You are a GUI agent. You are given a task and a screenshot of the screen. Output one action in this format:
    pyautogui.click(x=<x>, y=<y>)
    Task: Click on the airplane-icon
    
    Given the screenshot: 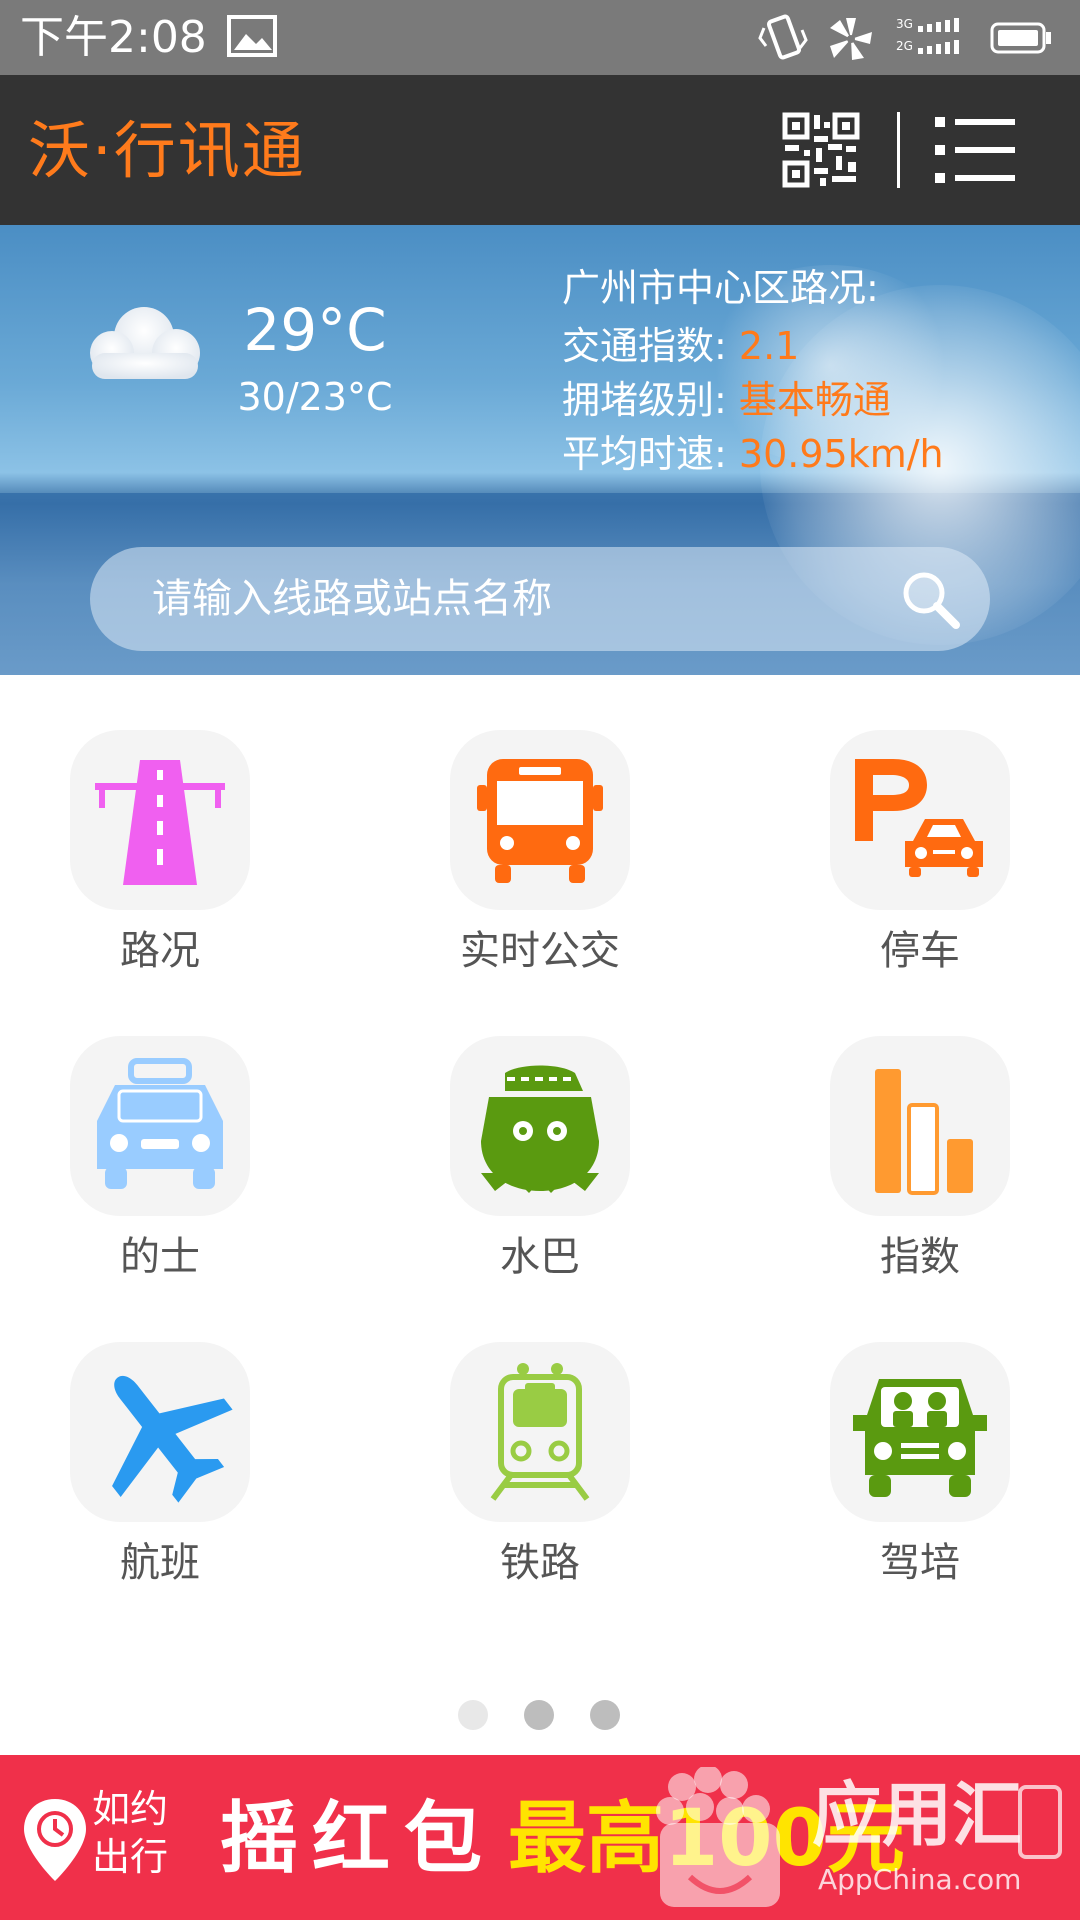 What is the action you would take?
    pyautogui.click(x=172, y=1439)
    